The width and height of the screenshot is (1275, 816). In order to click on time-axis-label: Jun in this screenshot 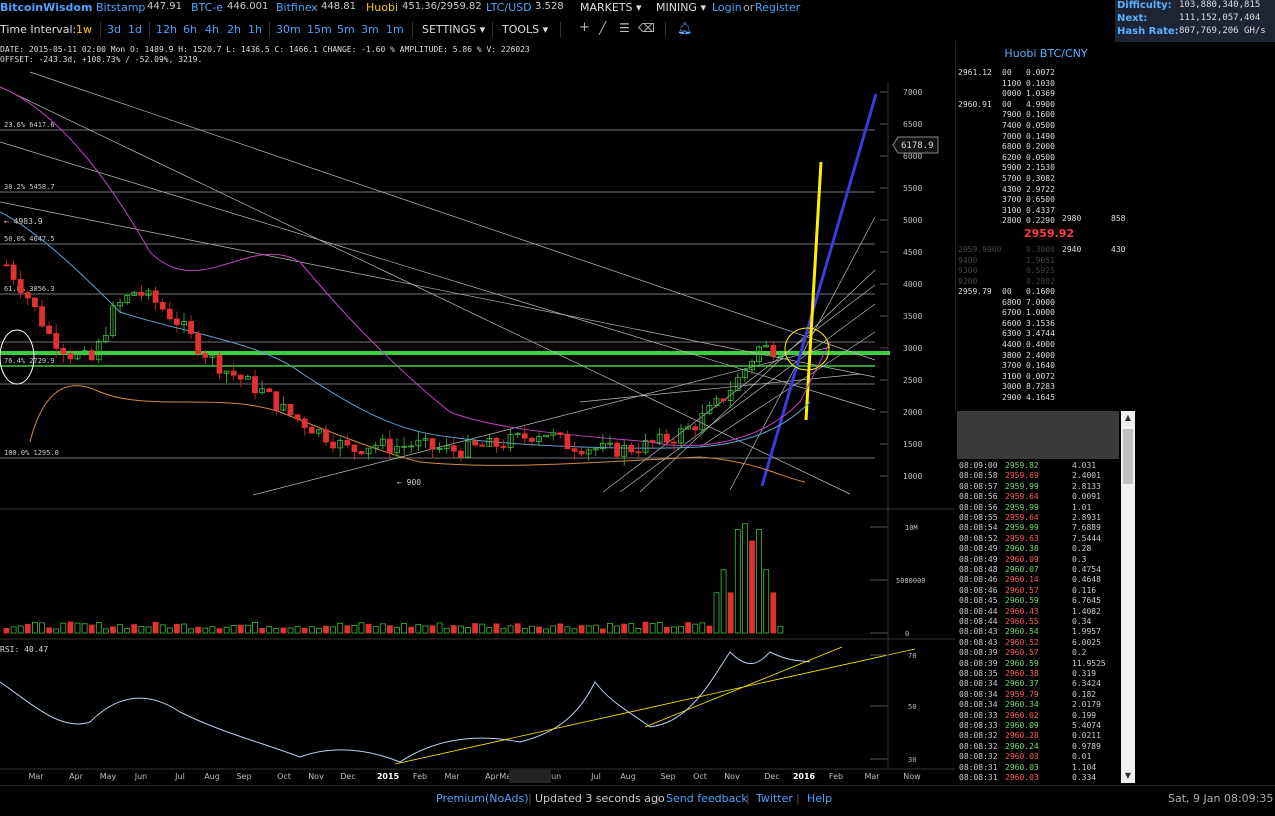, I will do `click(141, 776)`.